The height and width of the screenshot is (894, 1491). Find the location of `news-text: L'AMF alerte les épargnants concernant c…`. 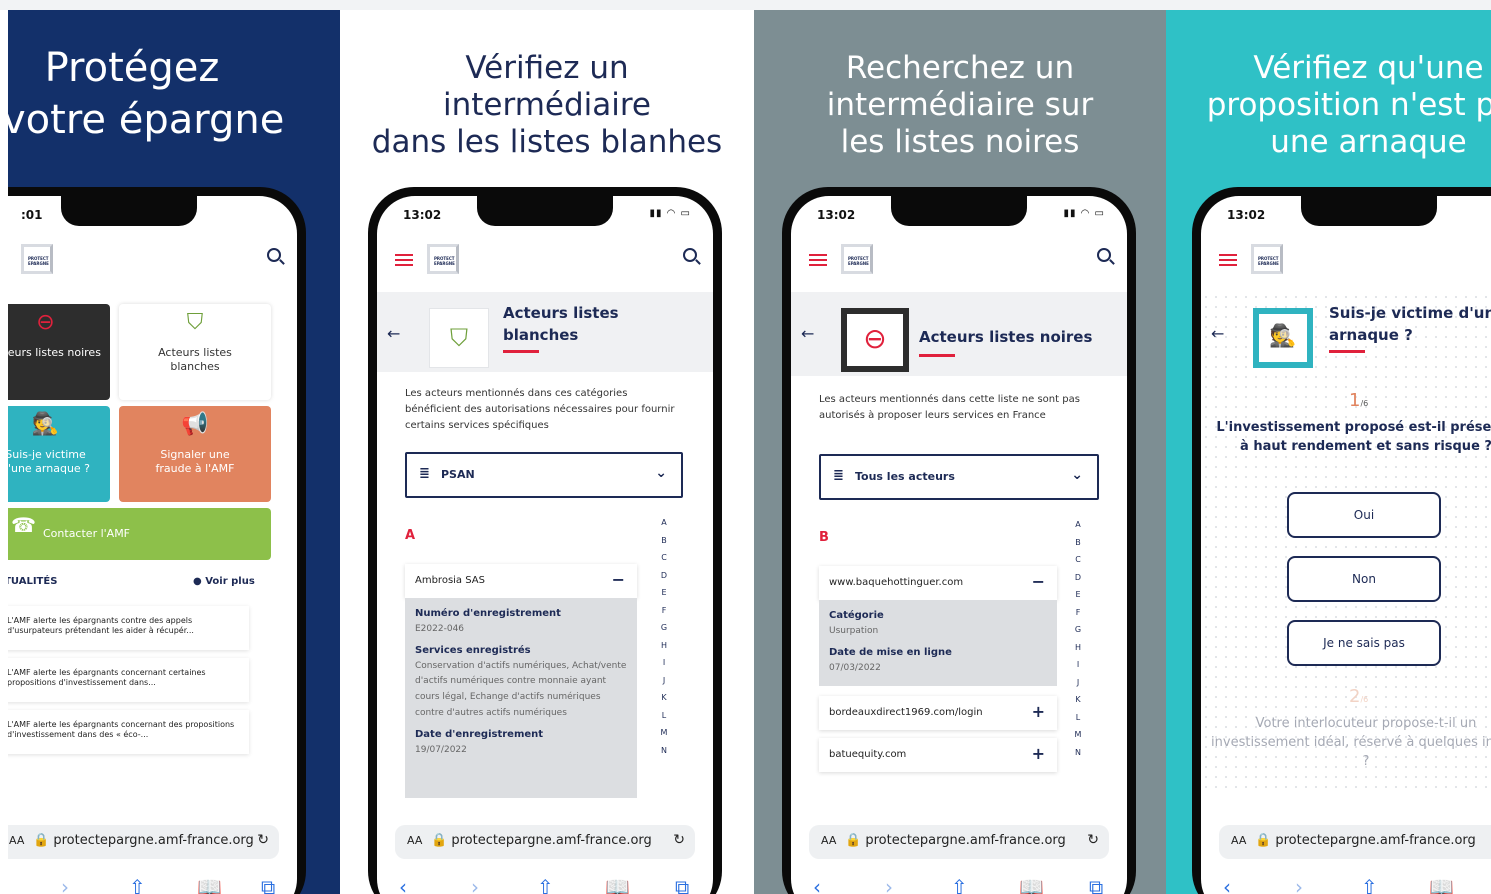

news-text: L'AMF alerte les épargnants concernant c… is located at coordinates (107, 677).